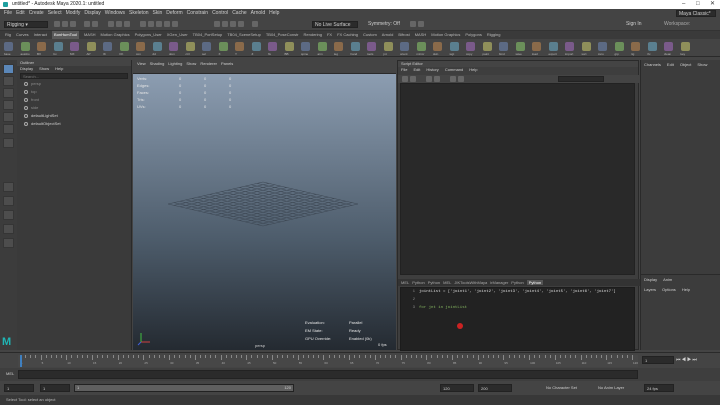  I want to click on outliner-item-side: side, so click(74, 108).